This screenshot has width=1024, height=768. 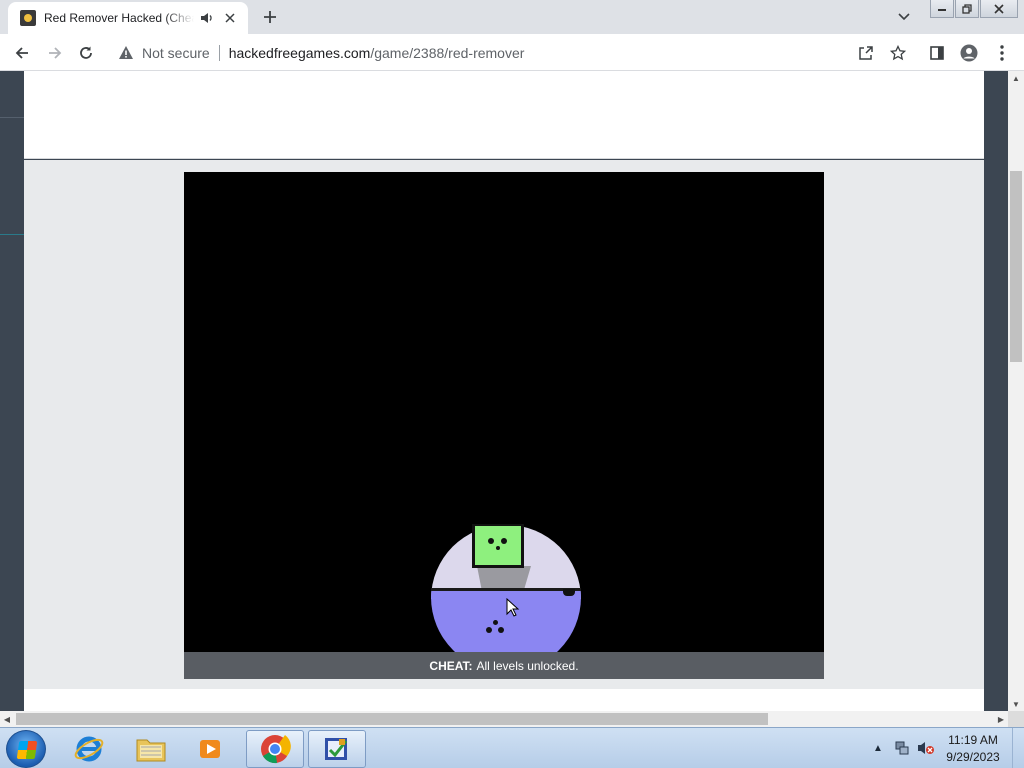 I want to click on new-tab-button, so click(x=270, y=17).